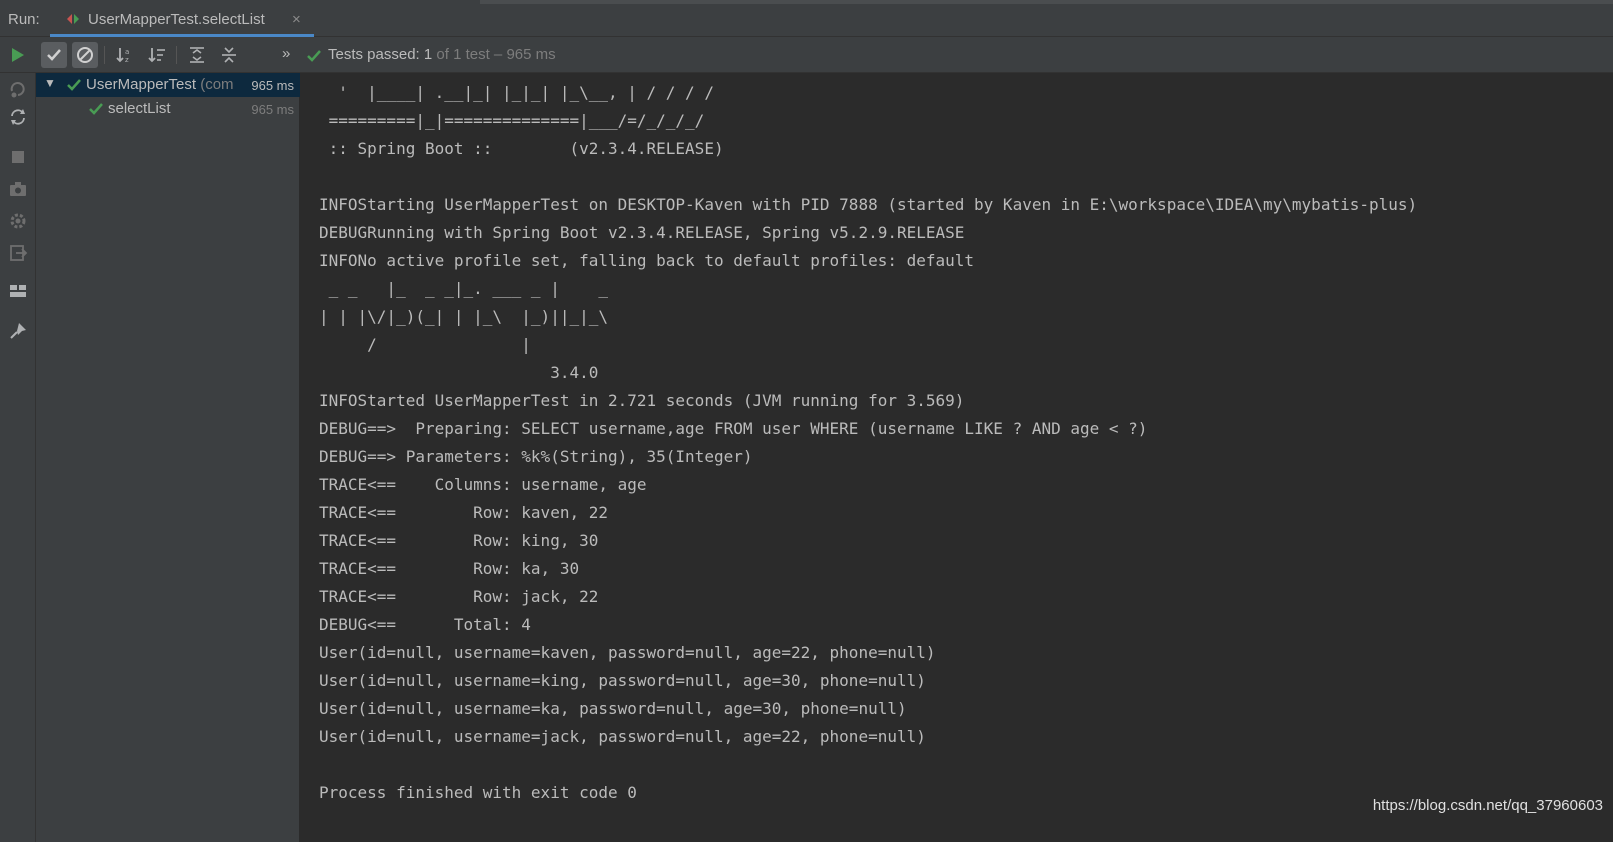 The height and width of the screenshot is (842, 1613). I want to click on status-passed-count: 1, so click(428, 54).